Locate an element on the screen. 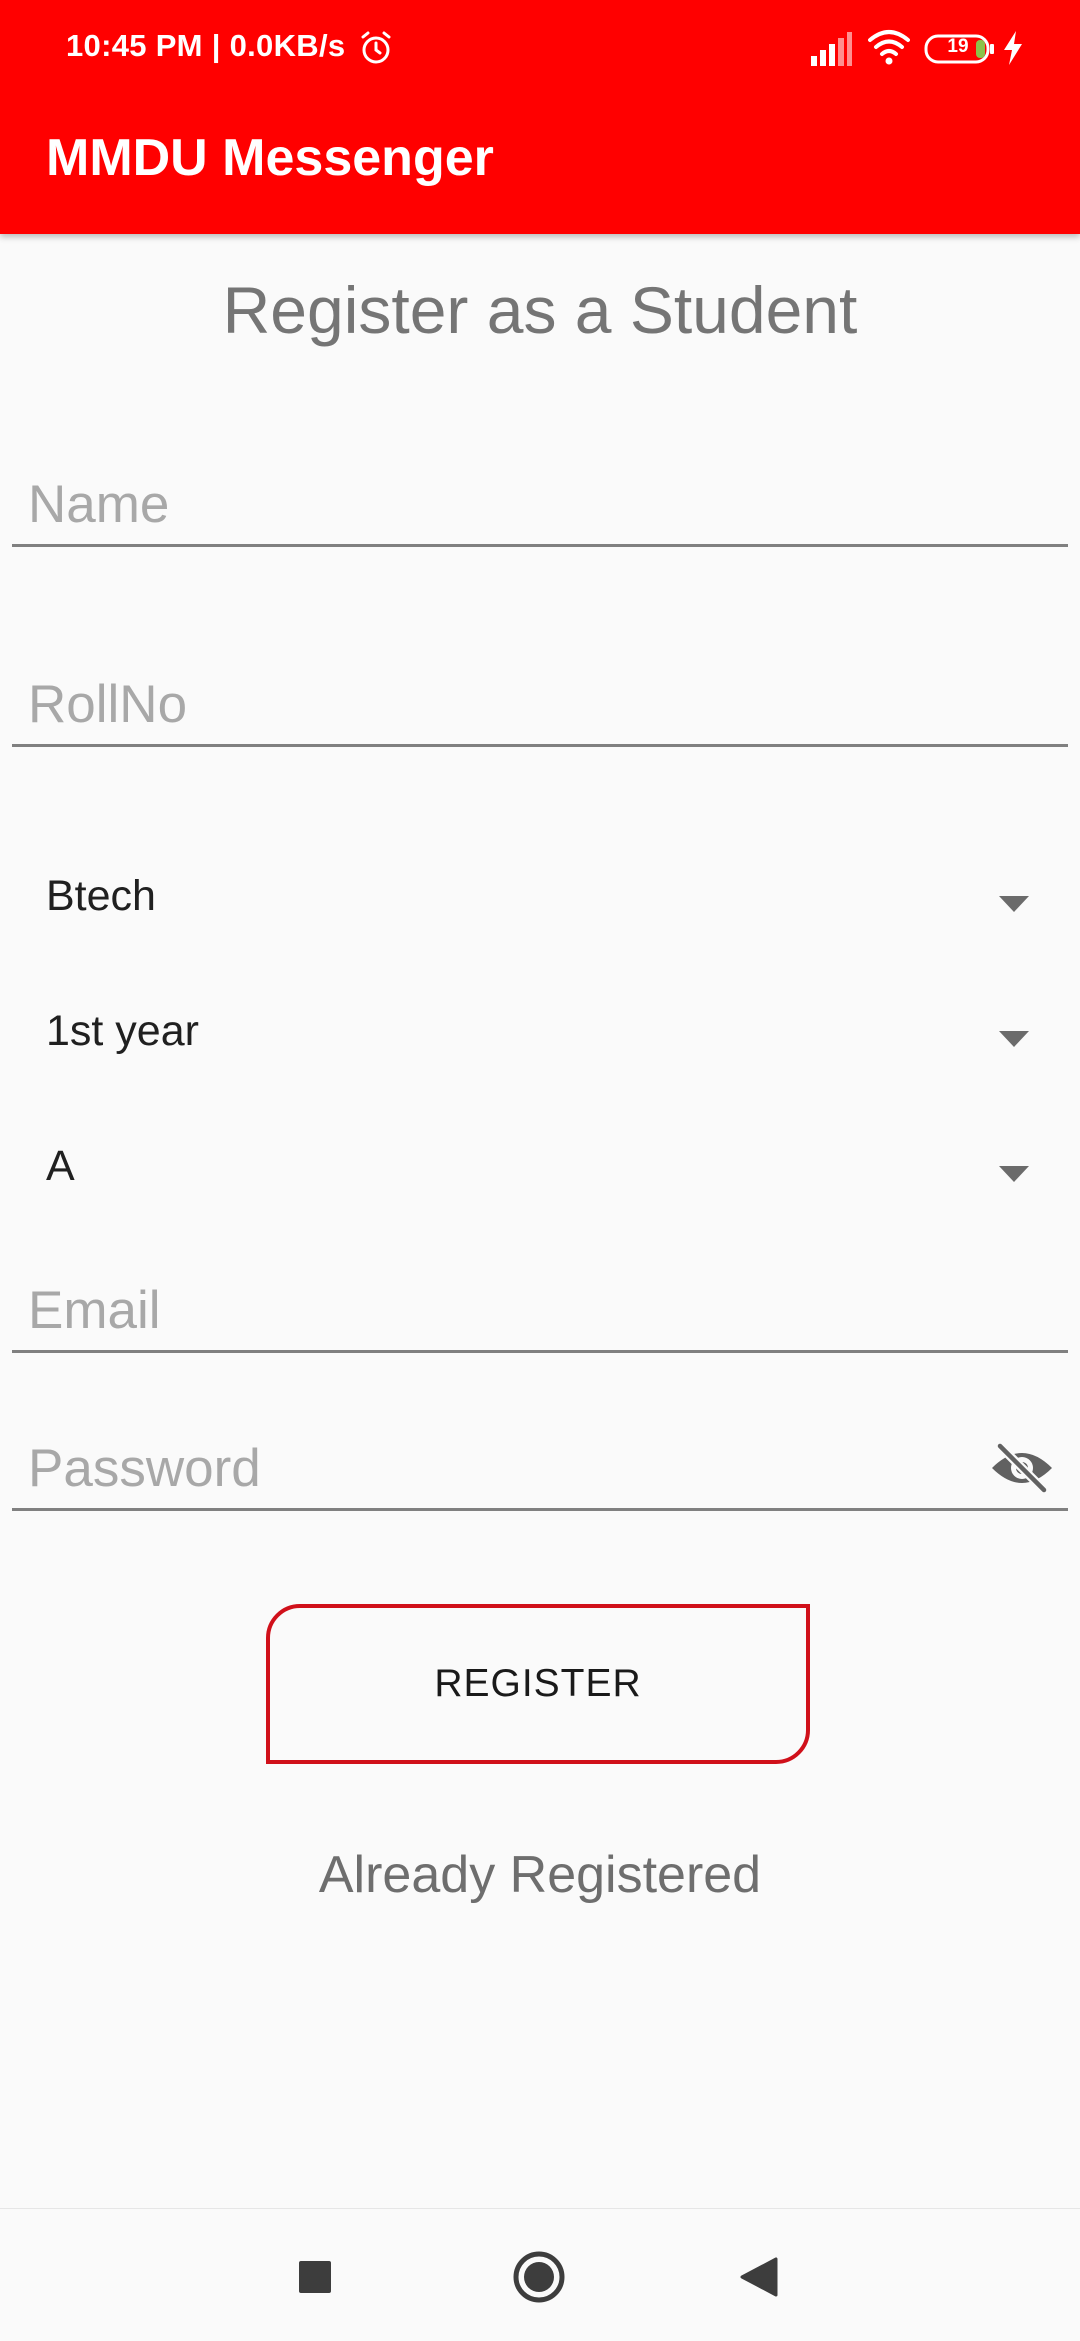 The width and height of the screenshot is (1080, 2341). home-icon is located at coordinates (539, 2277).